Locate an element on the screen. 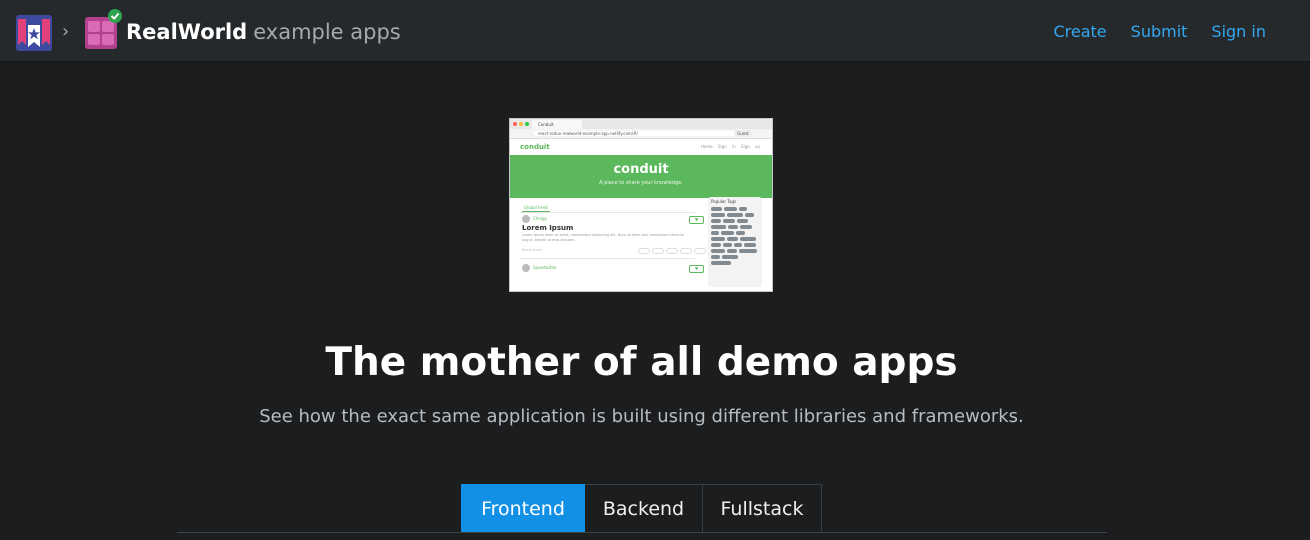 Image resolution: width=1310 pixels, height=540 pixels. tab-frontend: Frontend is located at coordinates (523, 508).